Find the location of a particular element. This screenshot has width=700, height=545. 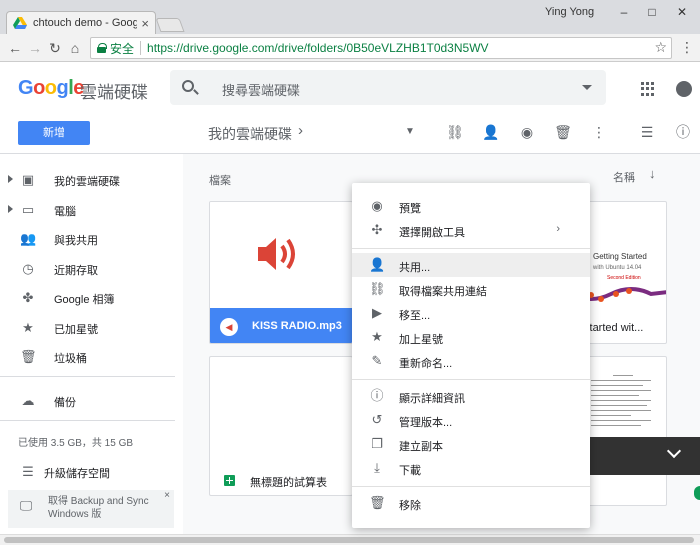

sidebar-item-my-drive: ▣ 我的雲端硬碟 is located at coordinates (91, 180).